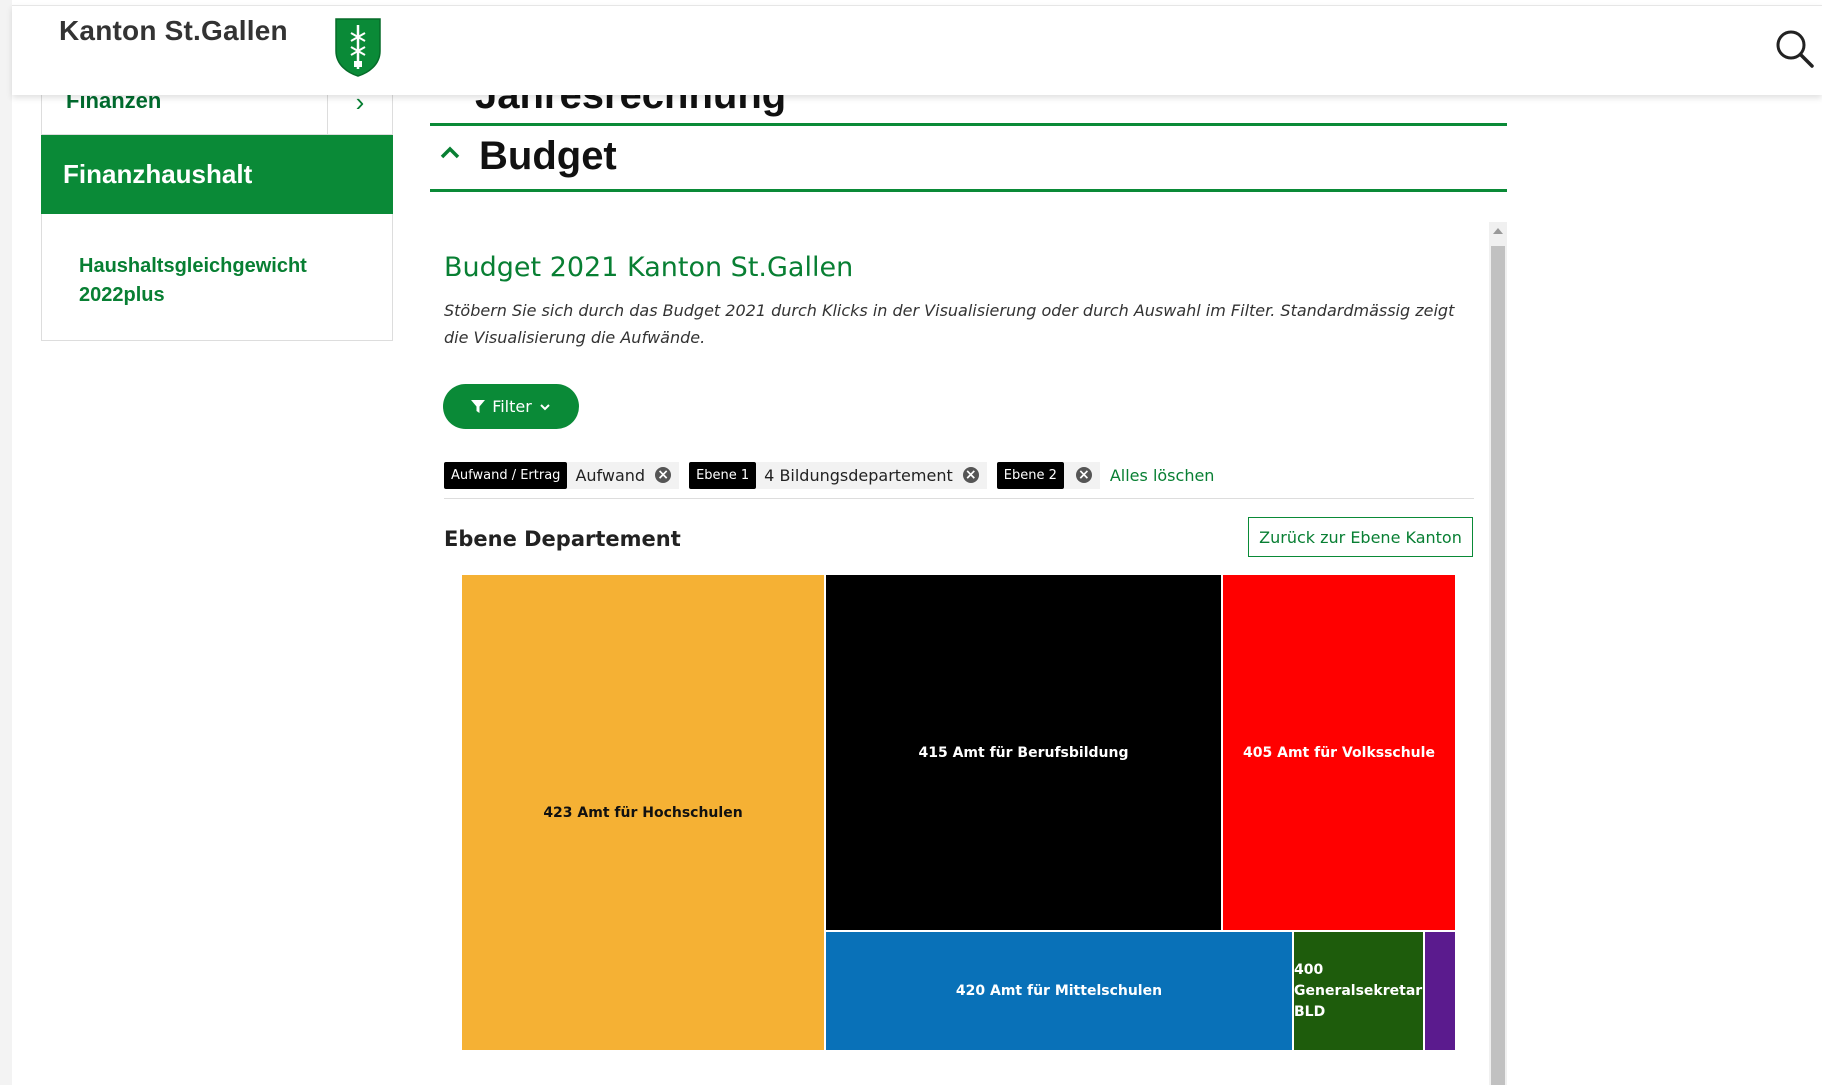 Image resolution: width=1822 pixels, height=1085 pixels. Describe the element at coordinates (478, 406) in the screenshot. I see `filter-icon` at that location.